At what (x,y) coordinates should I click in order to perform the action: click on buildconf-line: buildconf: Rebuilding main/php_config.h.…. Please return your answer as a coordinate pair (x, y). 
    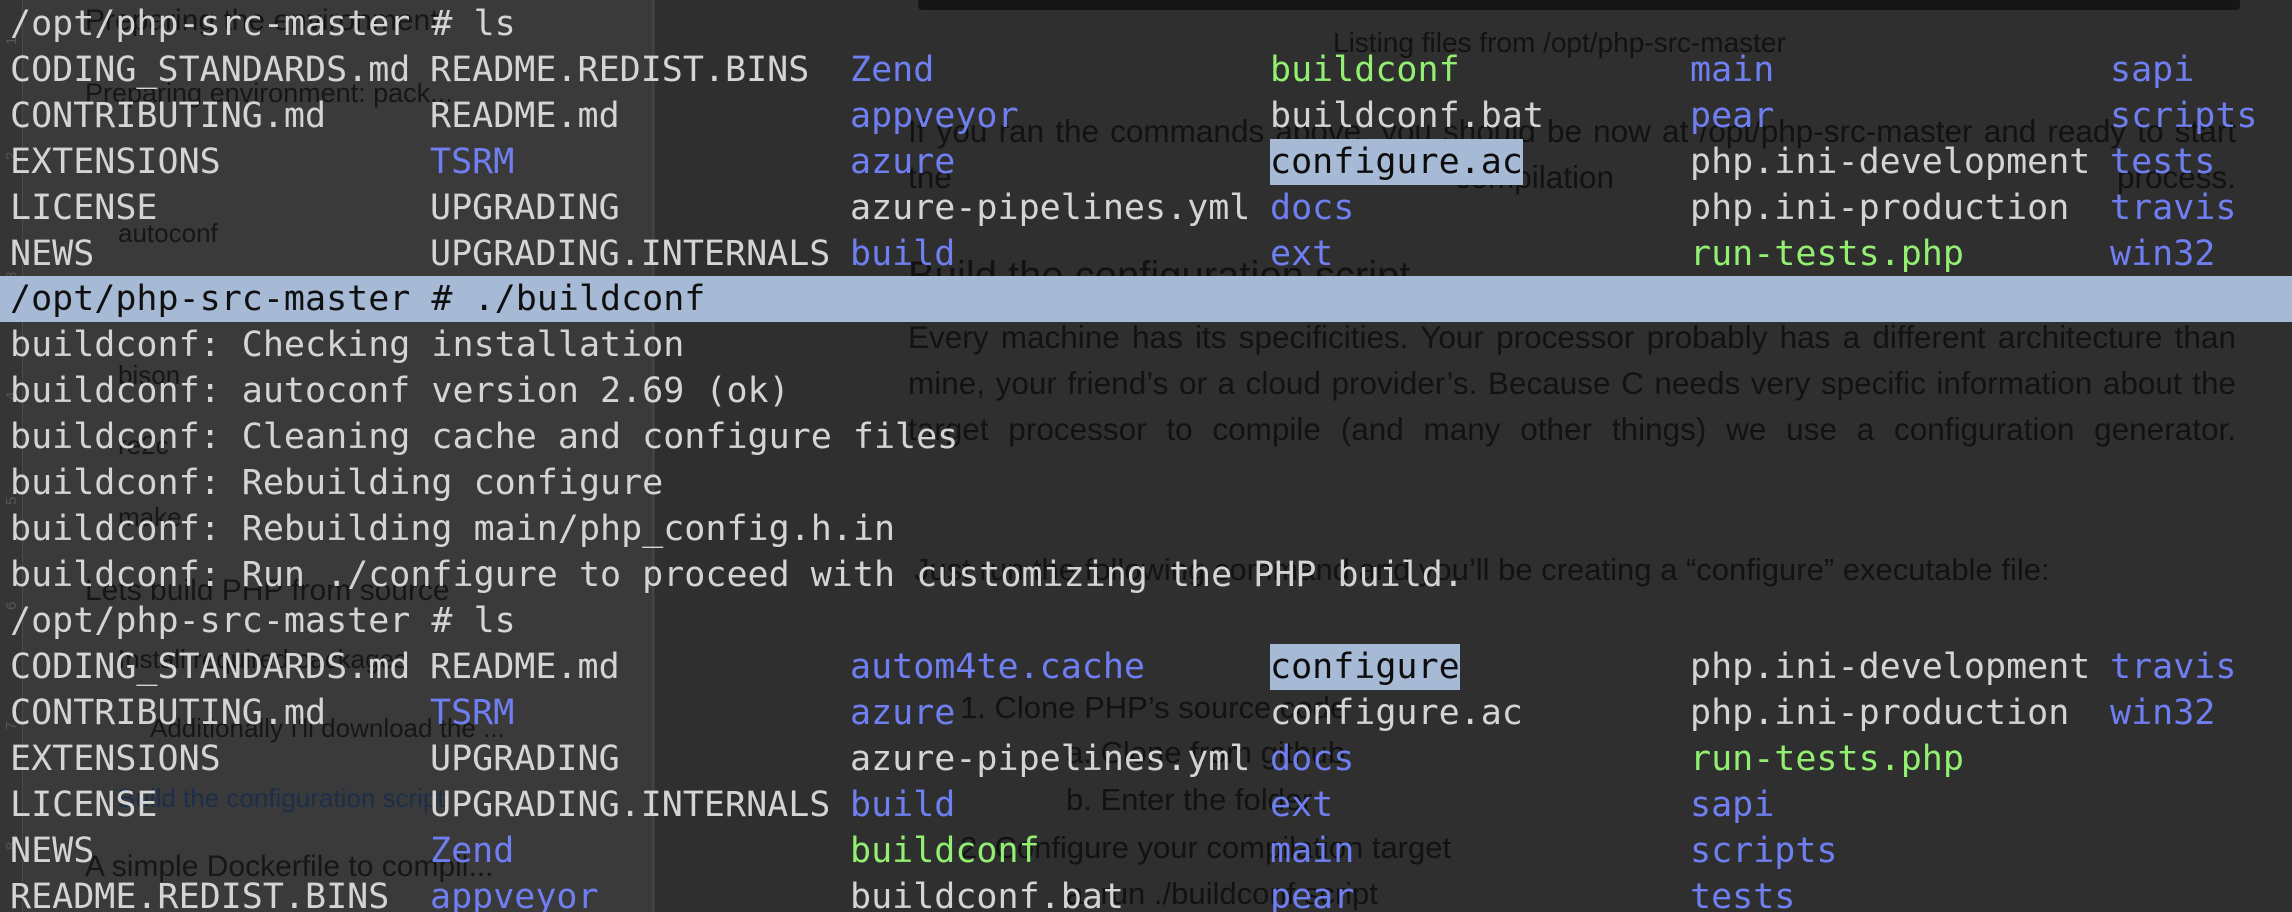
    Looking at the image, I should click on (453, 529).